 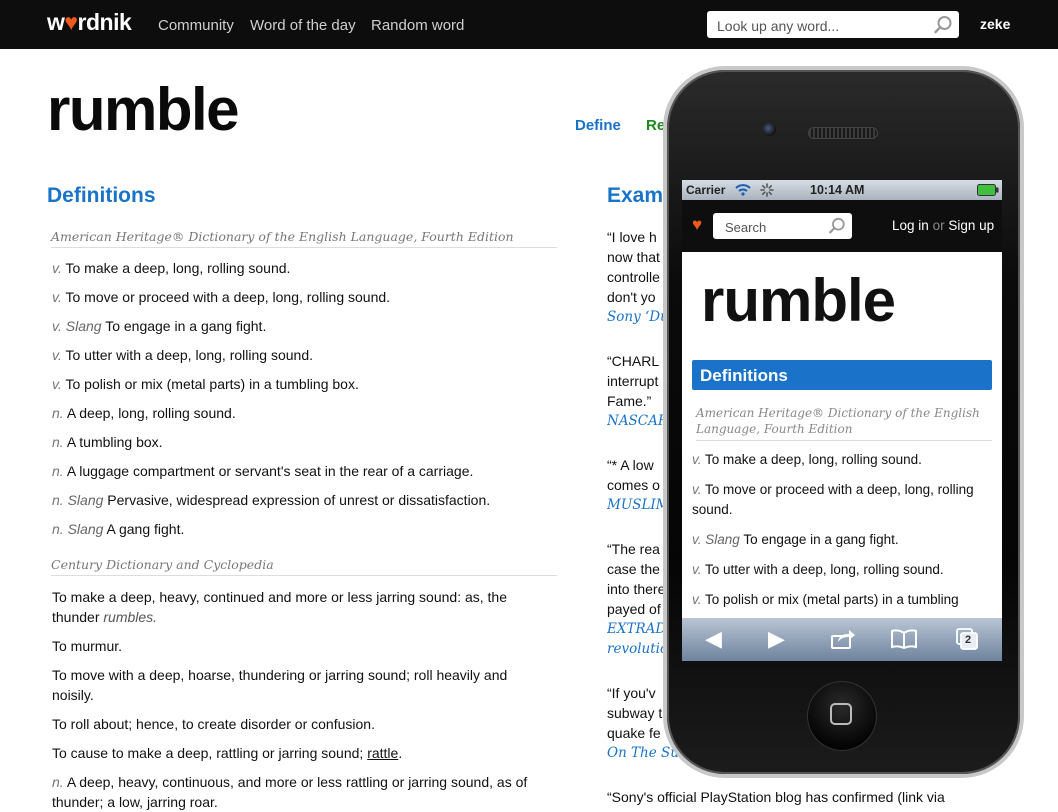 What do you see at coordinates (302, 646) in the screenshot?
I see `definition-item: To murmur.` at bounding box center [302, 646].